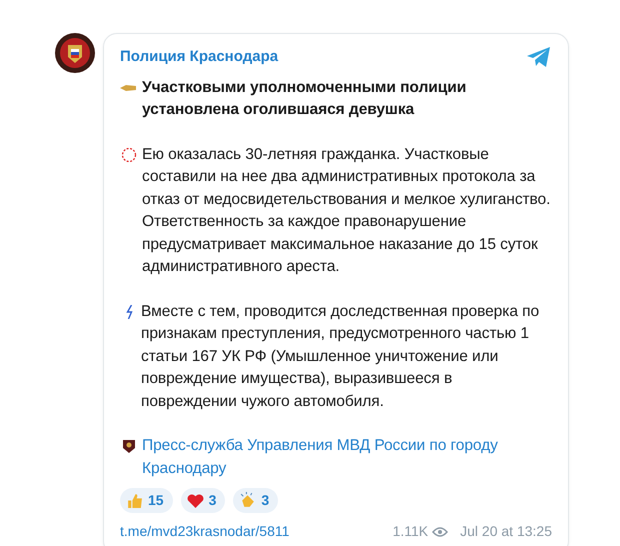  What do you see at coordinates (129, 311) in the screenshot?
I see `lightning-icon` at bounding box center [129, 311].